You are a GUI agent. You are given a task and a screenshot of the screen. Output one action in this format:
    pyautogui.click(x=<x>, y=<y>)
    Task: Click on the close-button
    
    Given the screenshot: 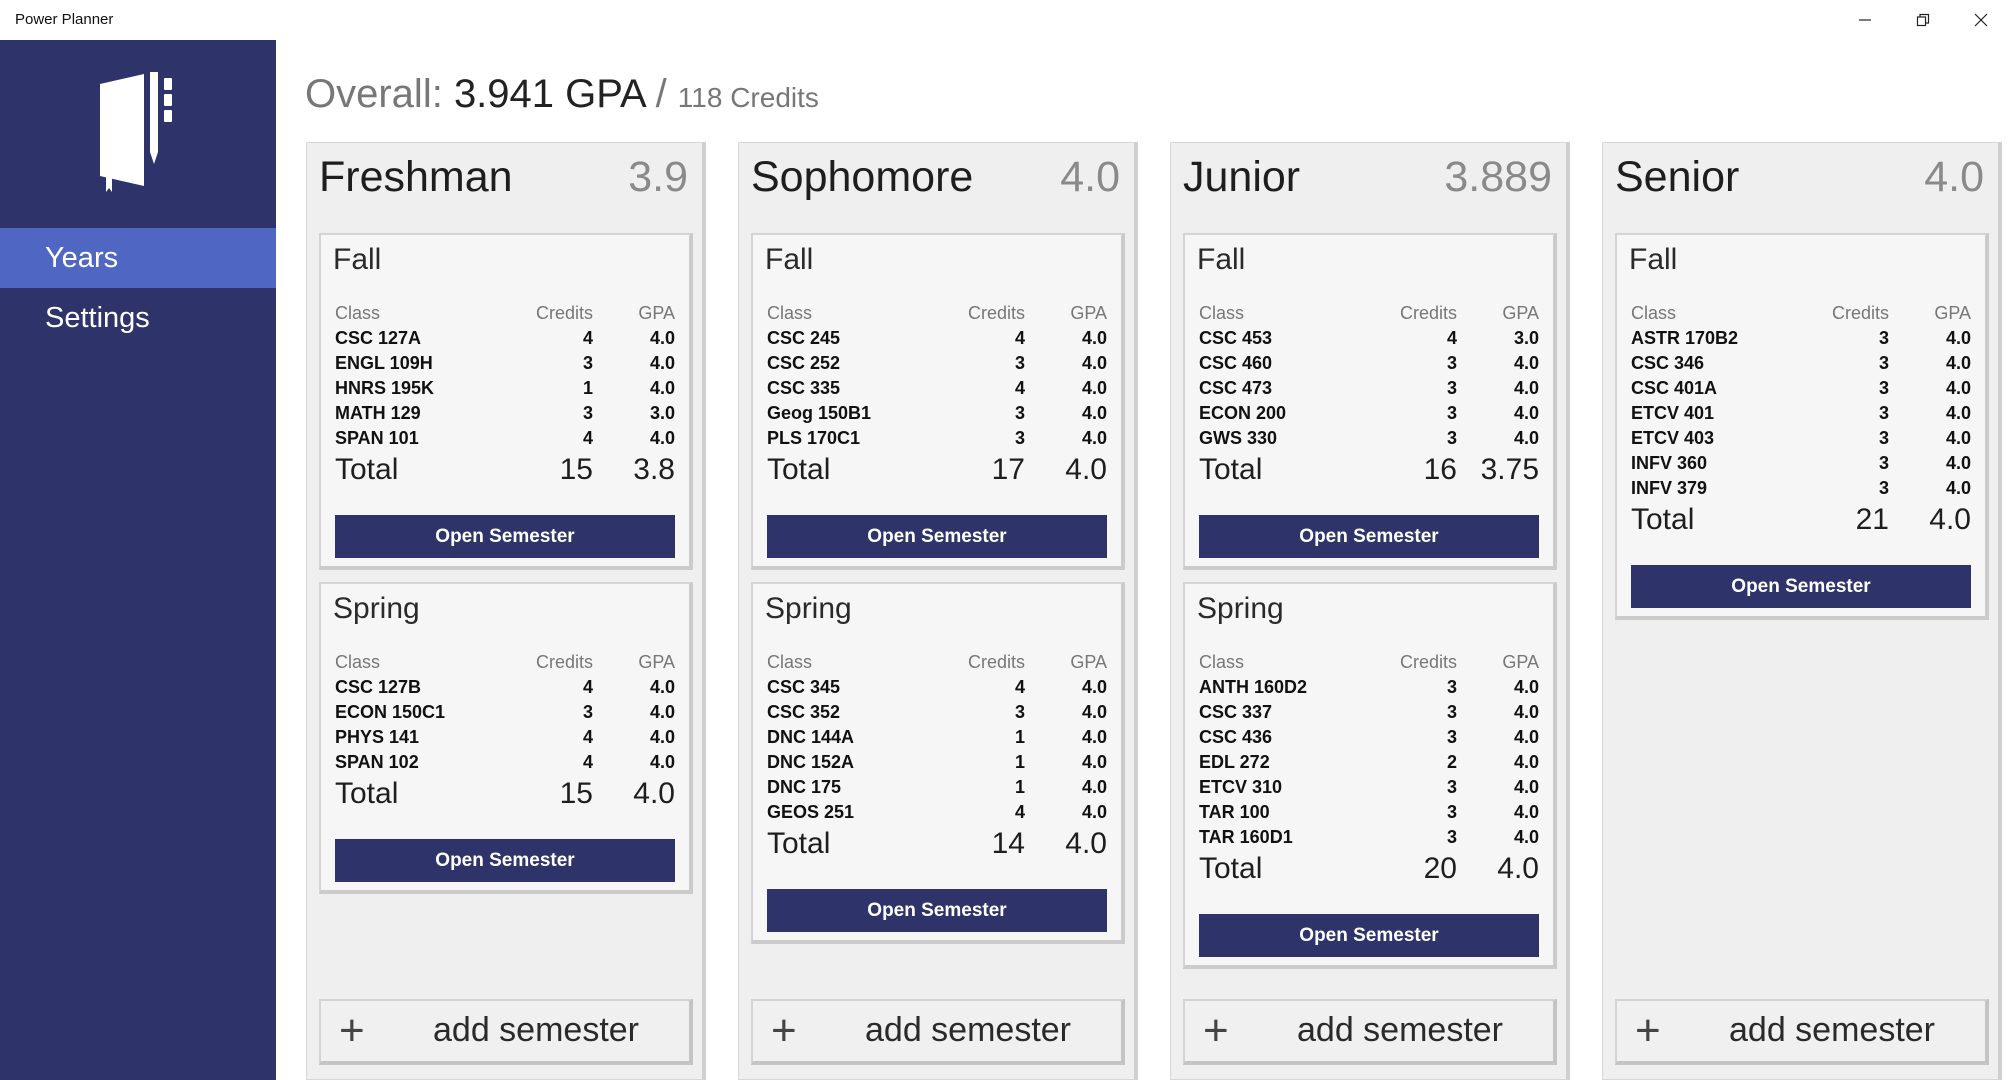 What is the action you would take?
    pyautogui.click(x=1980, y=20)
    